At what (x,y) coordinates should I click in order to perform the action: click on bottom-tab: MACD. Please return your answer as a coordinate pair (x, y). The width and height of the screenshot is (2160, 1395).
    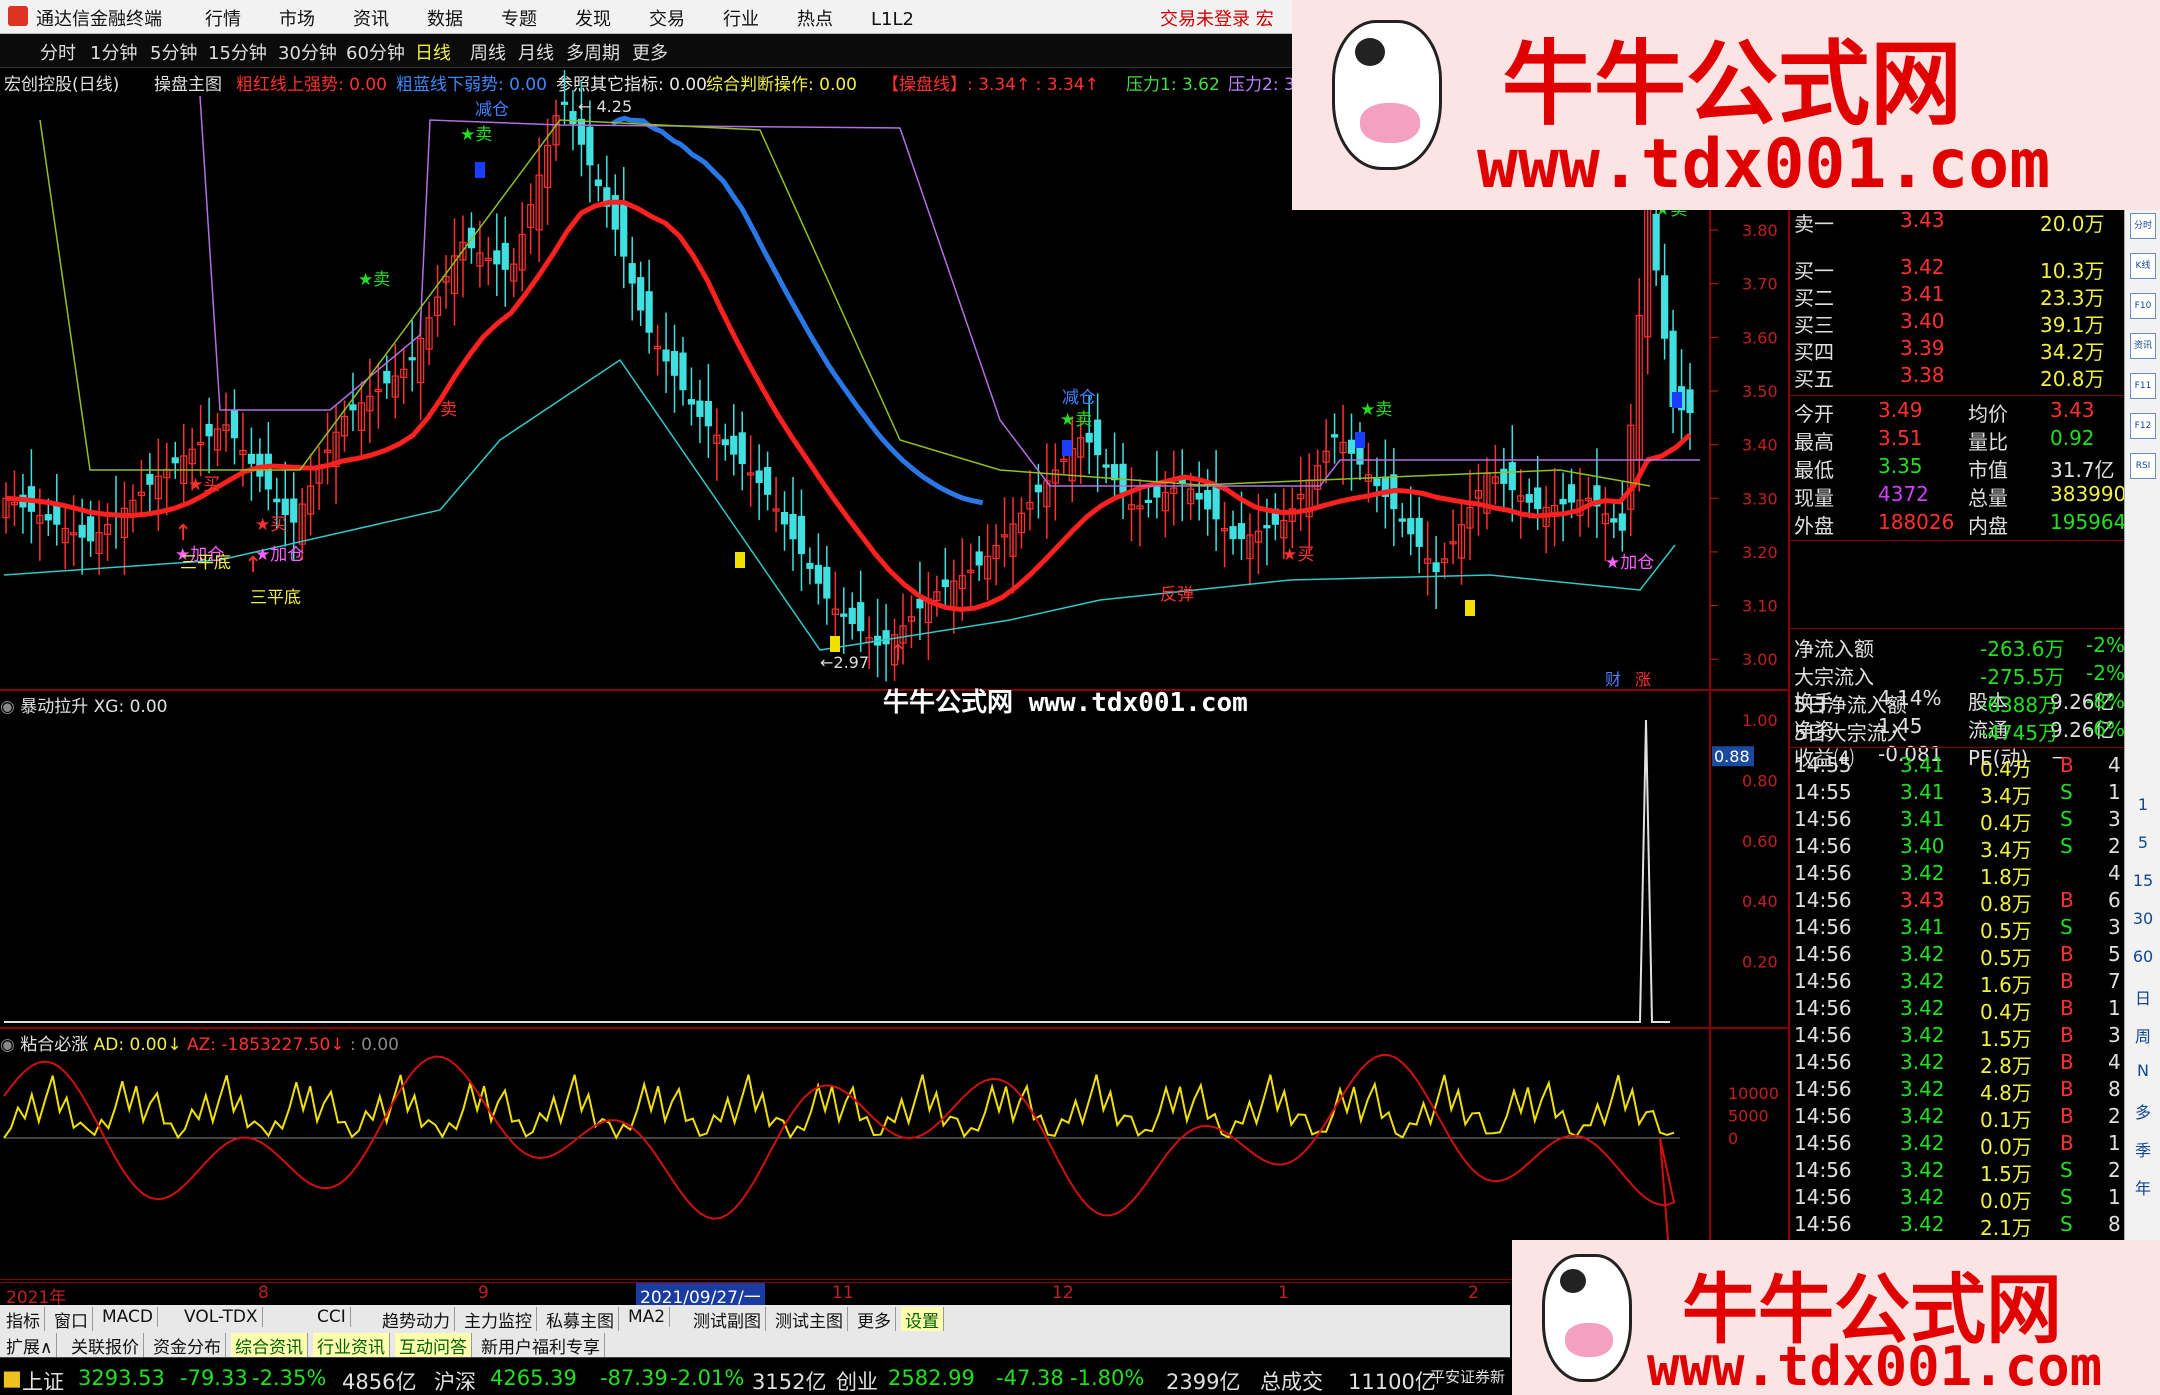
    Looking at the image, I should click on (128, 1317).